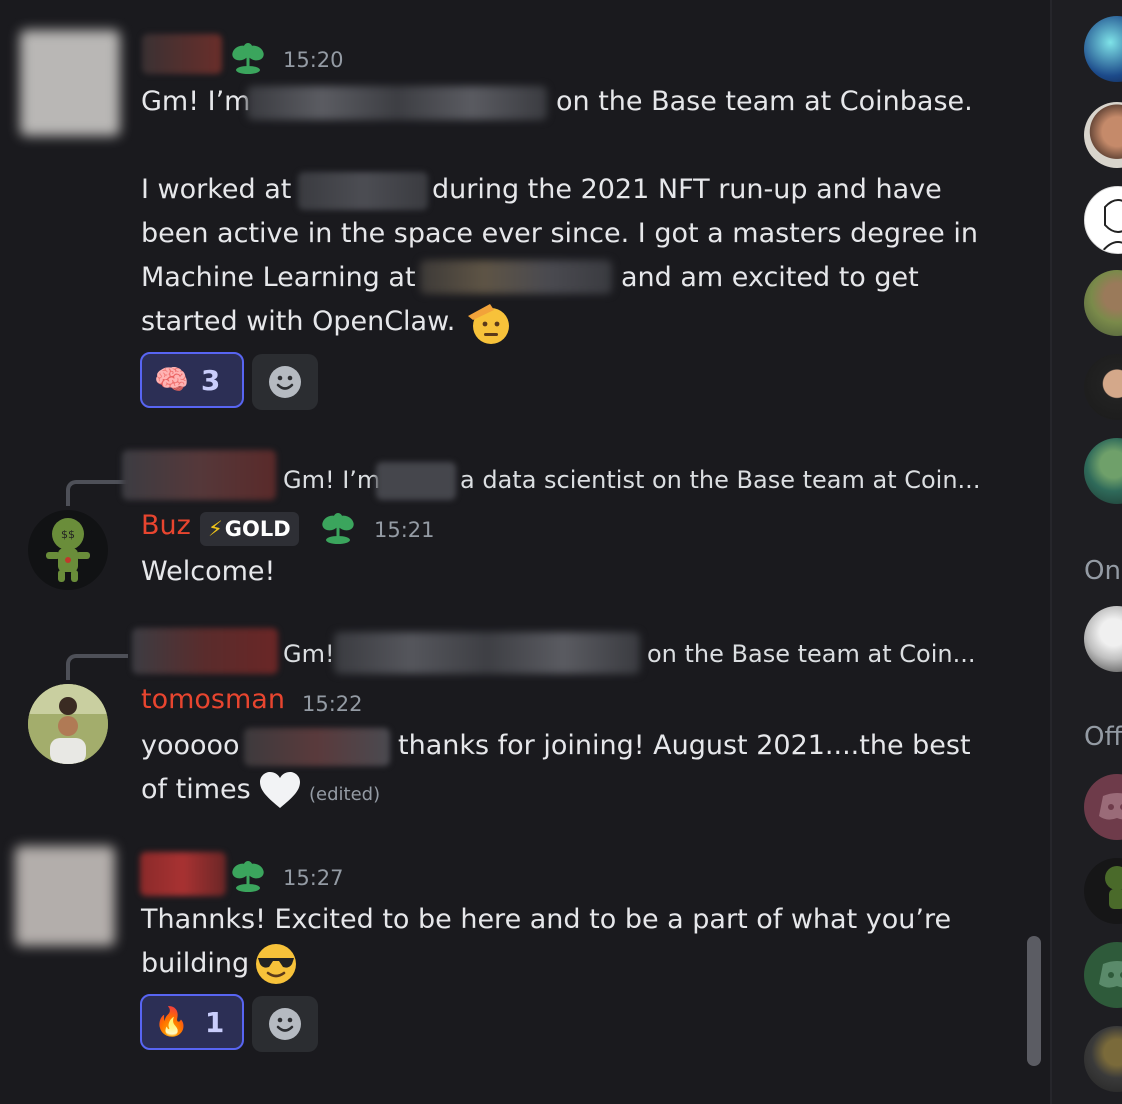 This screenshot has height=1104, width=1122. I want to click on message-timestamp: 15:22, so click(332, 704).